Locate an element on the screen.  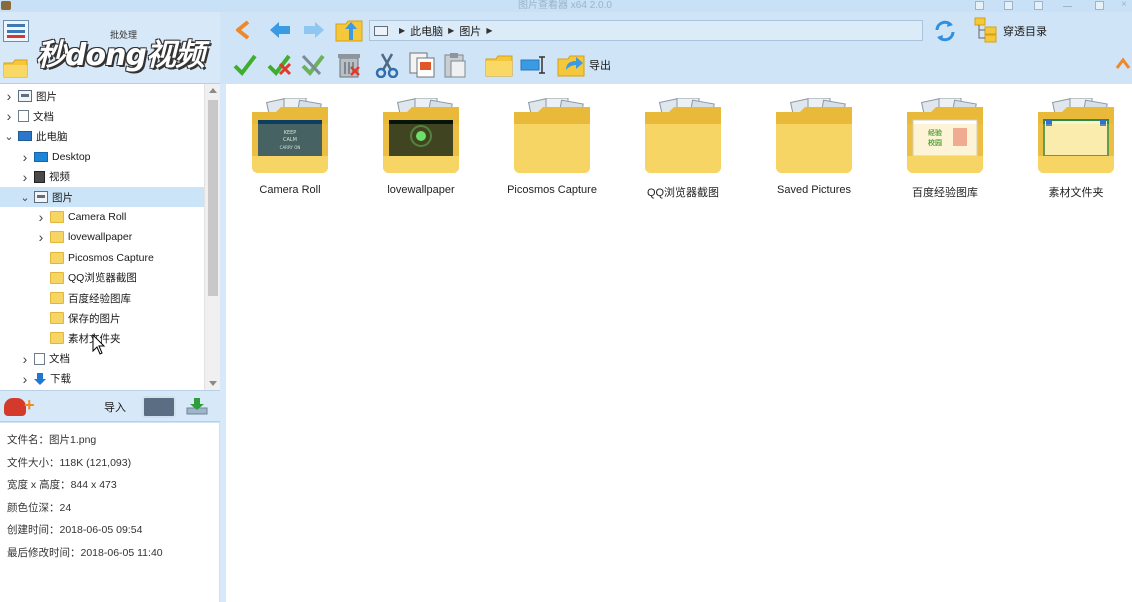
tree-item: 保存的图片 is located at coordinates (102, 318).